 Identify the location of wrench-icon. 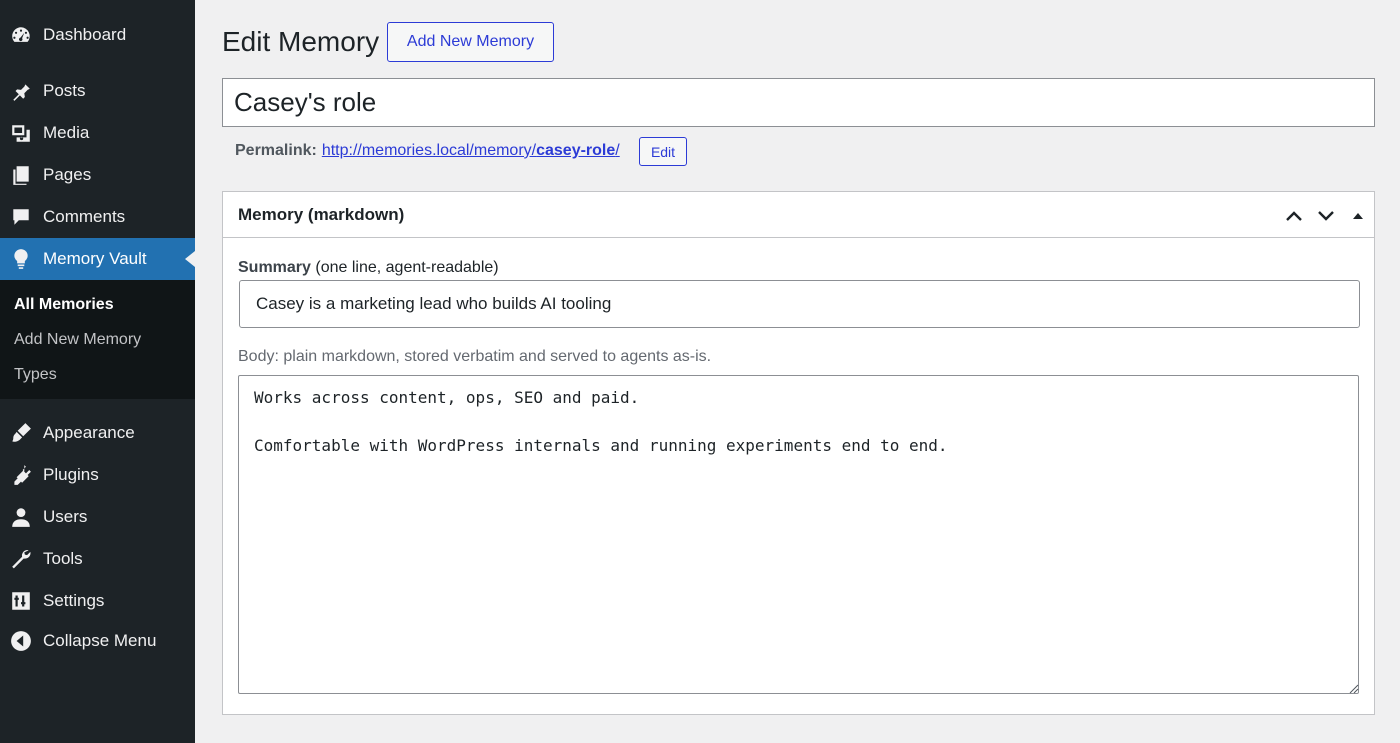
(21, 559).